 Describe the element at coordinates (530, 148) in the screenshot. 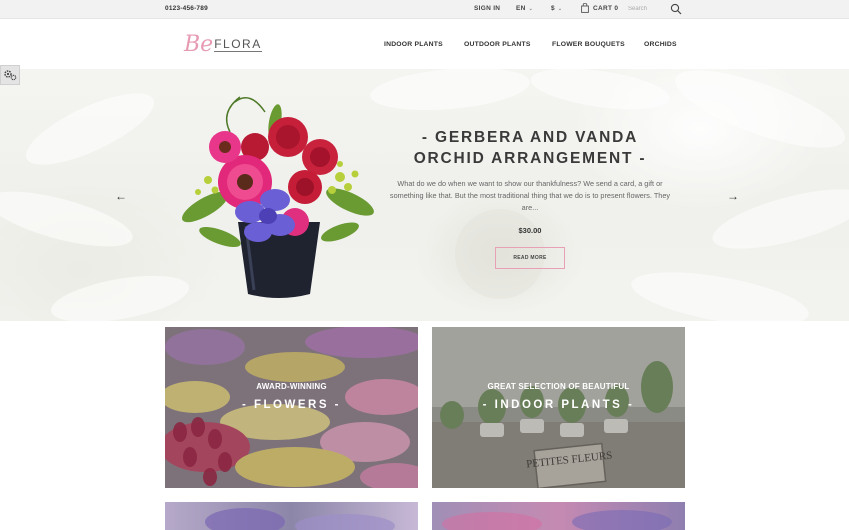

I see `hero-title: - GERBERA AND VANDA ORCHID ARRANGEMENT -` at that location.